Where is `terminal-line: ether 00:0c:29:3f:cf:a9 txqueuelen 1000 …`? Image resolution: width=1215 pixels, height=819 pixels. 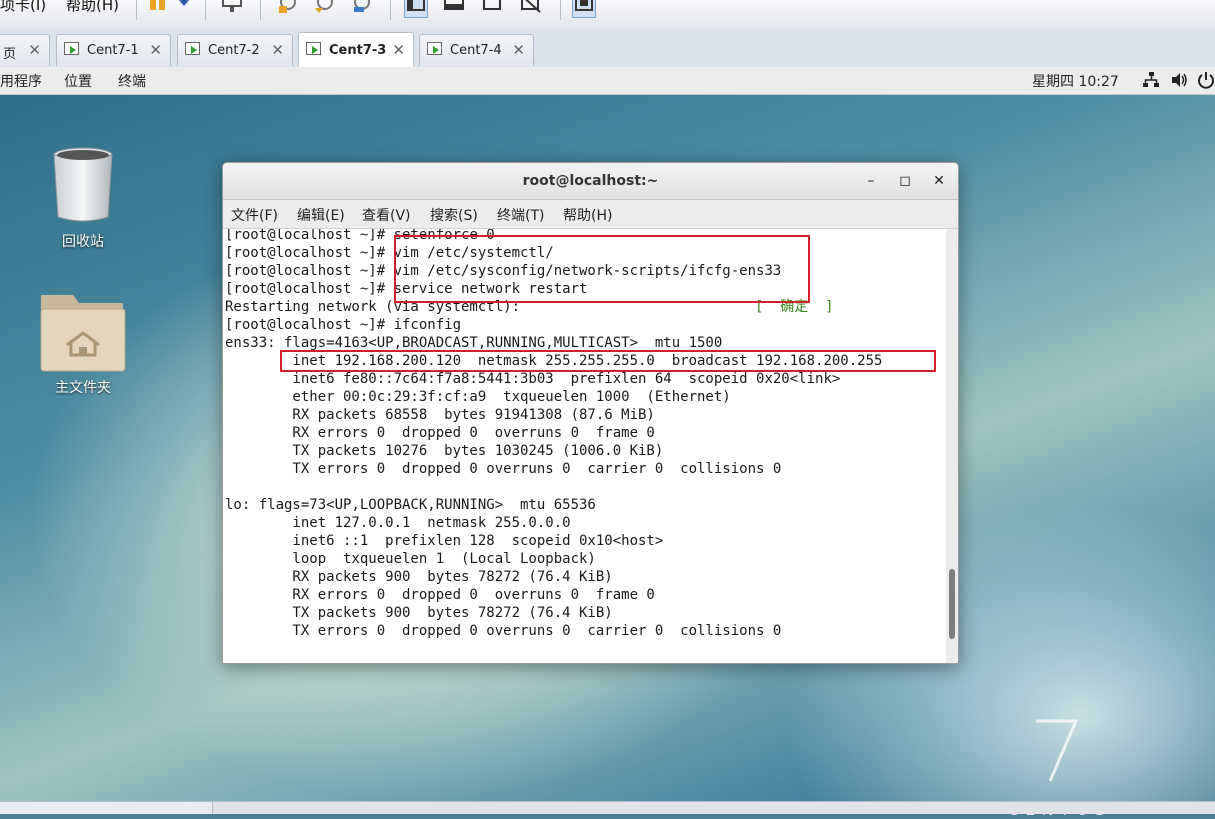
terminal-line: ether 00:0c:29:3f:cf:a9 txqueuelen 1000 … is located at coordinates (478, 397).